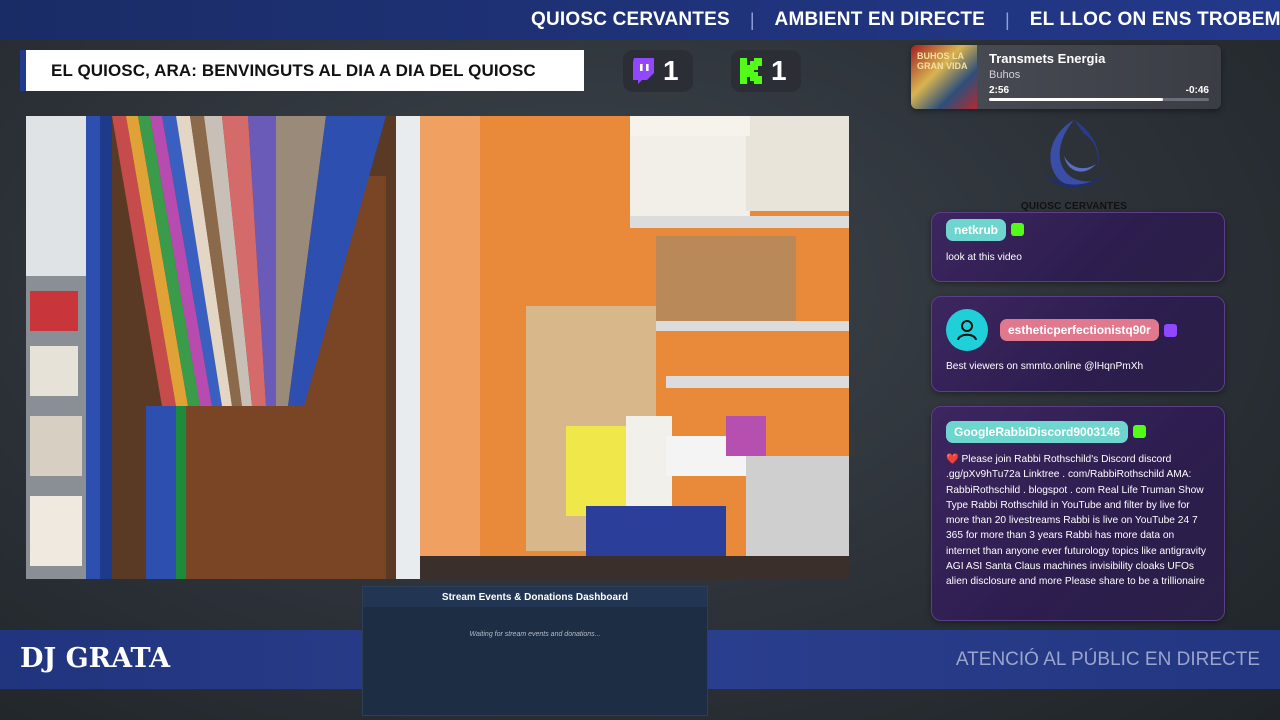 This screenshot has width=1280, height=720. What do you see at coordinates (999, 90) in the screenshot?
I see `elapsed-time: 2:56` at bounding box center [999, 90].